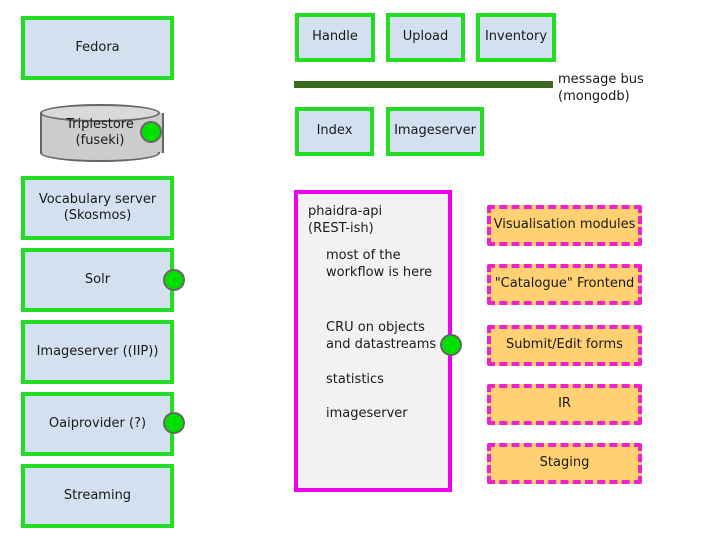 The height and width of the screenshot is (540, 720). I want to click on service-label: Oaiprovider (?), so click(97, 423).